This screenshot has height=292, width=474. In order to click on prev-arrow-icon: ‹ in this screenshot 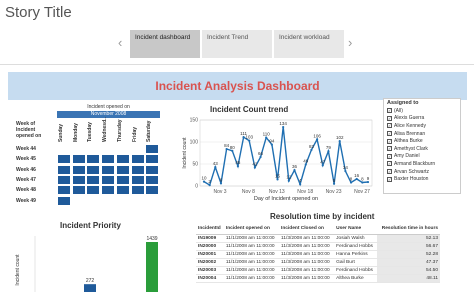, I will do `click(120, 42)`.